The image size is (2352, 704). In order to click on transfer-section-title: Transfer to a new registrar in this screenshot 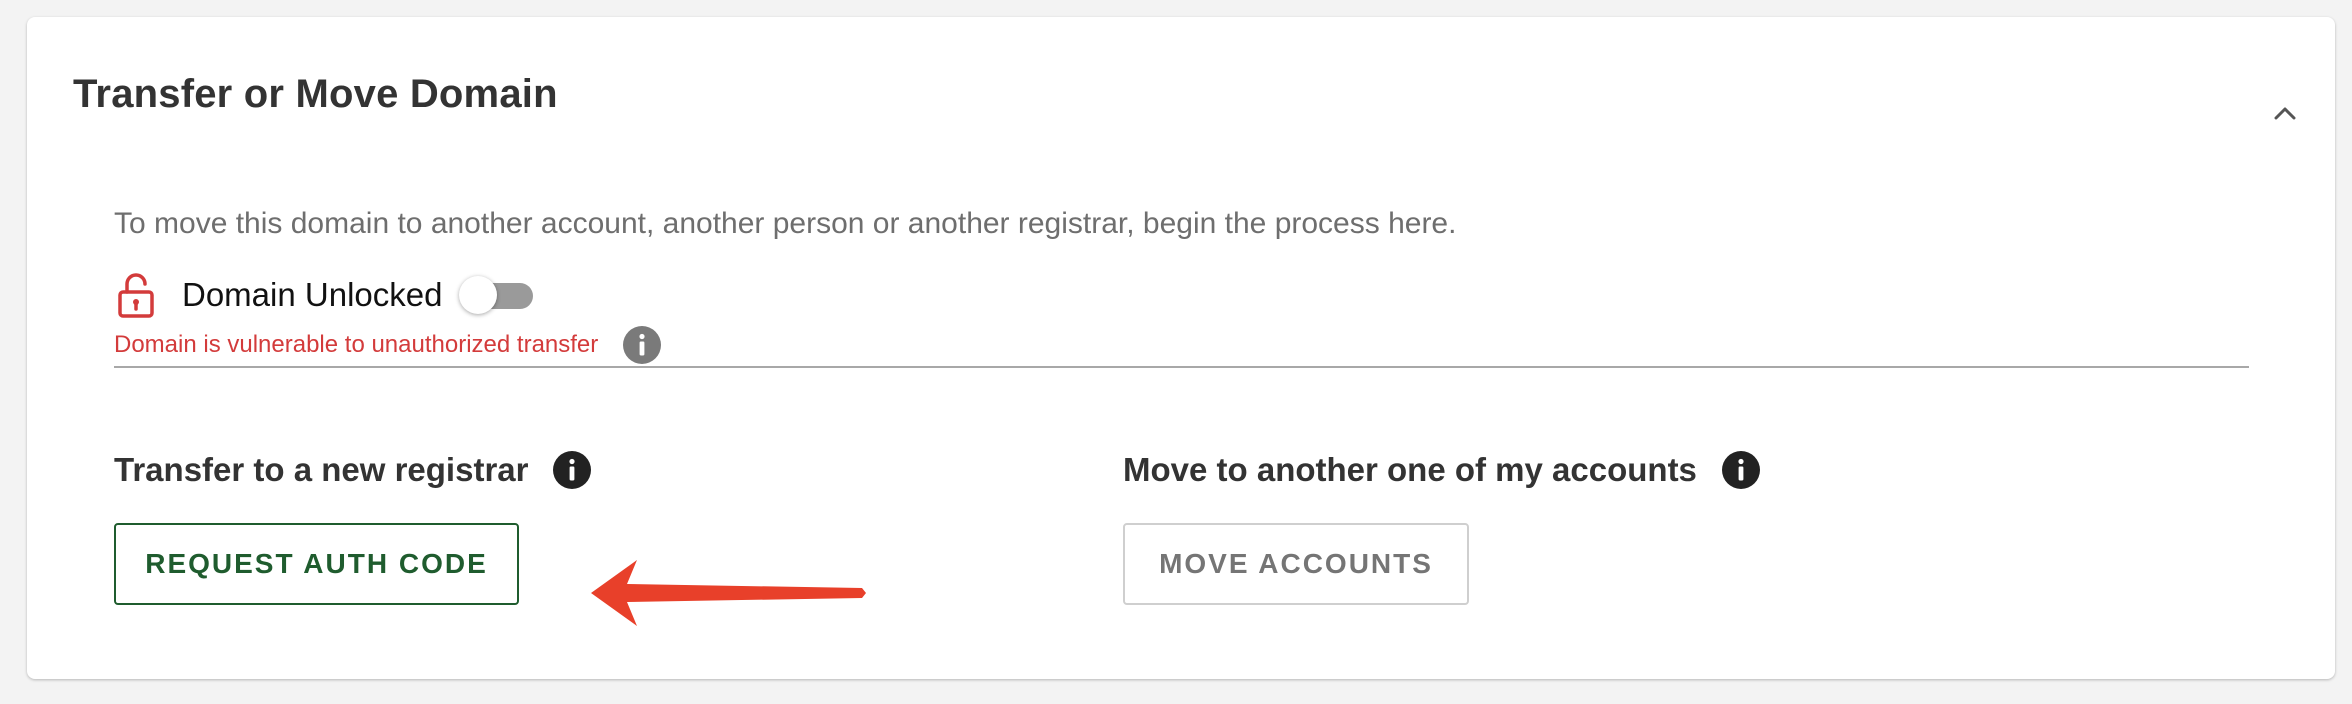, I will do `click(321, 469)`.